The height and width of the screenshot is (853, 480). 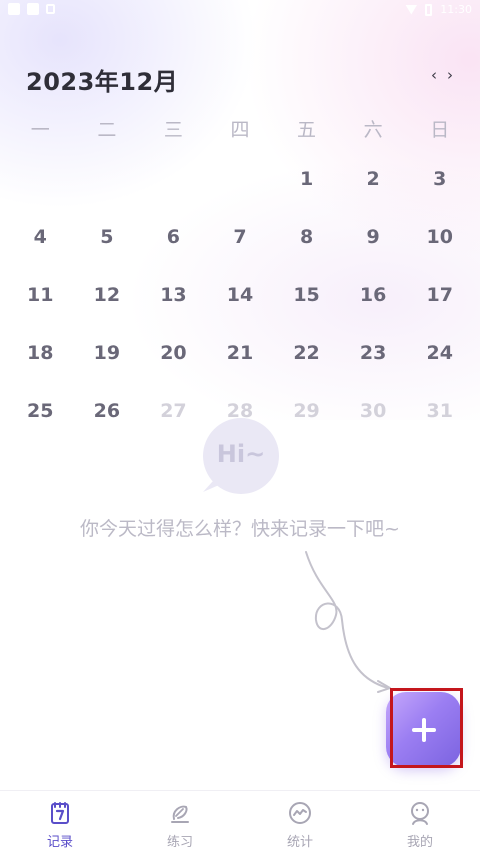 I want to click on day-cell: 11, so click(x=40, y=295).